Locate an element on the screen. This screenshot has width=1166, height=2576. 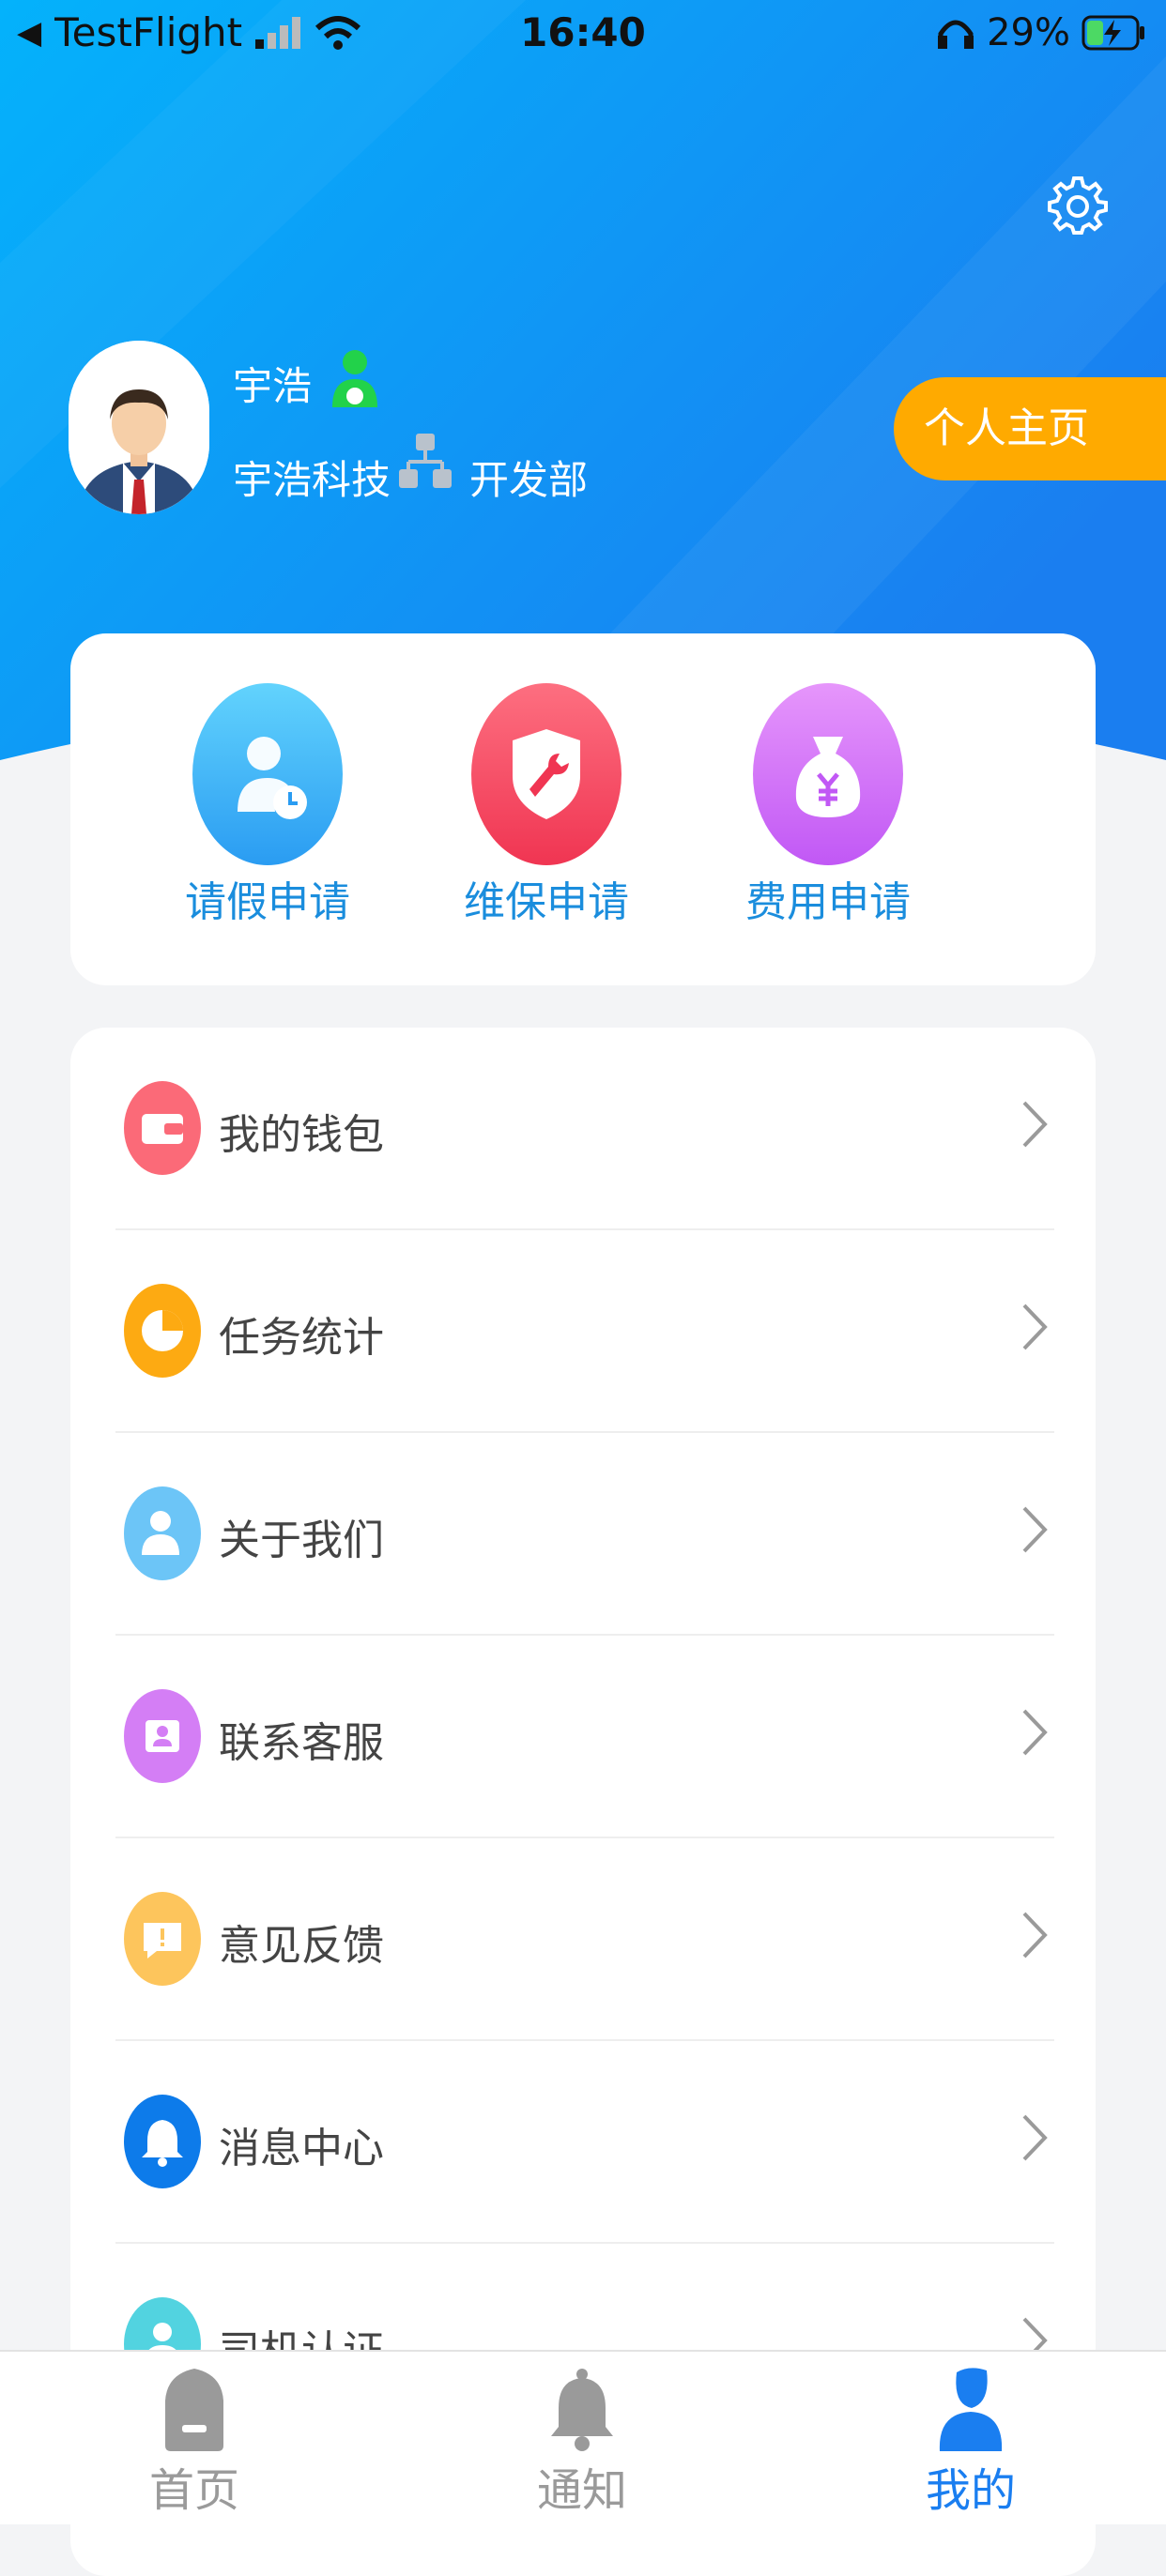
quick-actions-card: 请假申请 维保申请 费用申请 is located at coordinates (583, 809).